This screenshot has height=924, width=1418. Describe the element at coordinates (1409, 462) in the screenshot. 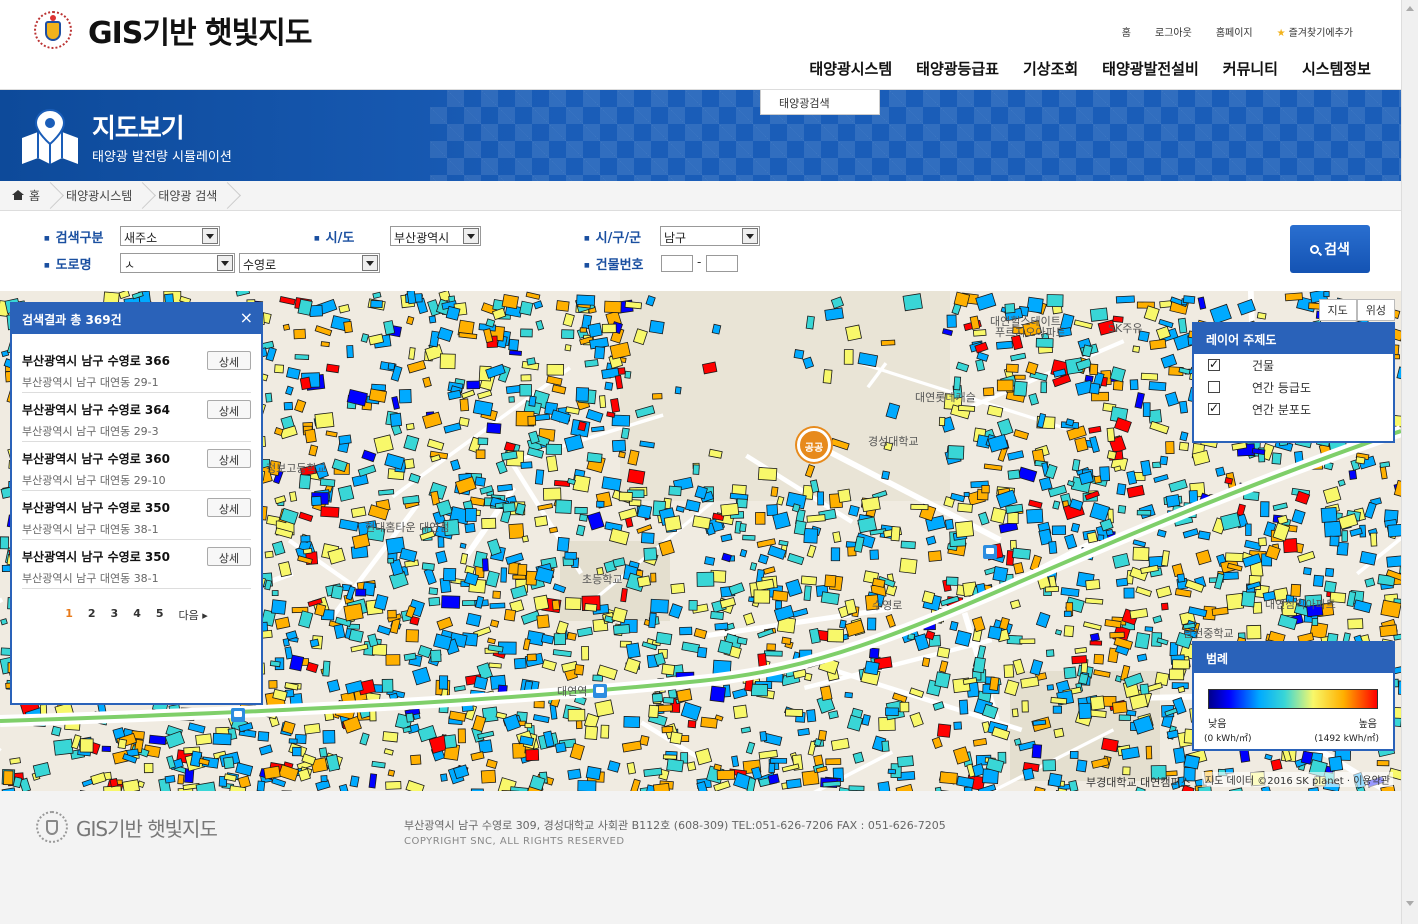

I see `page-scrollbar` at that location.